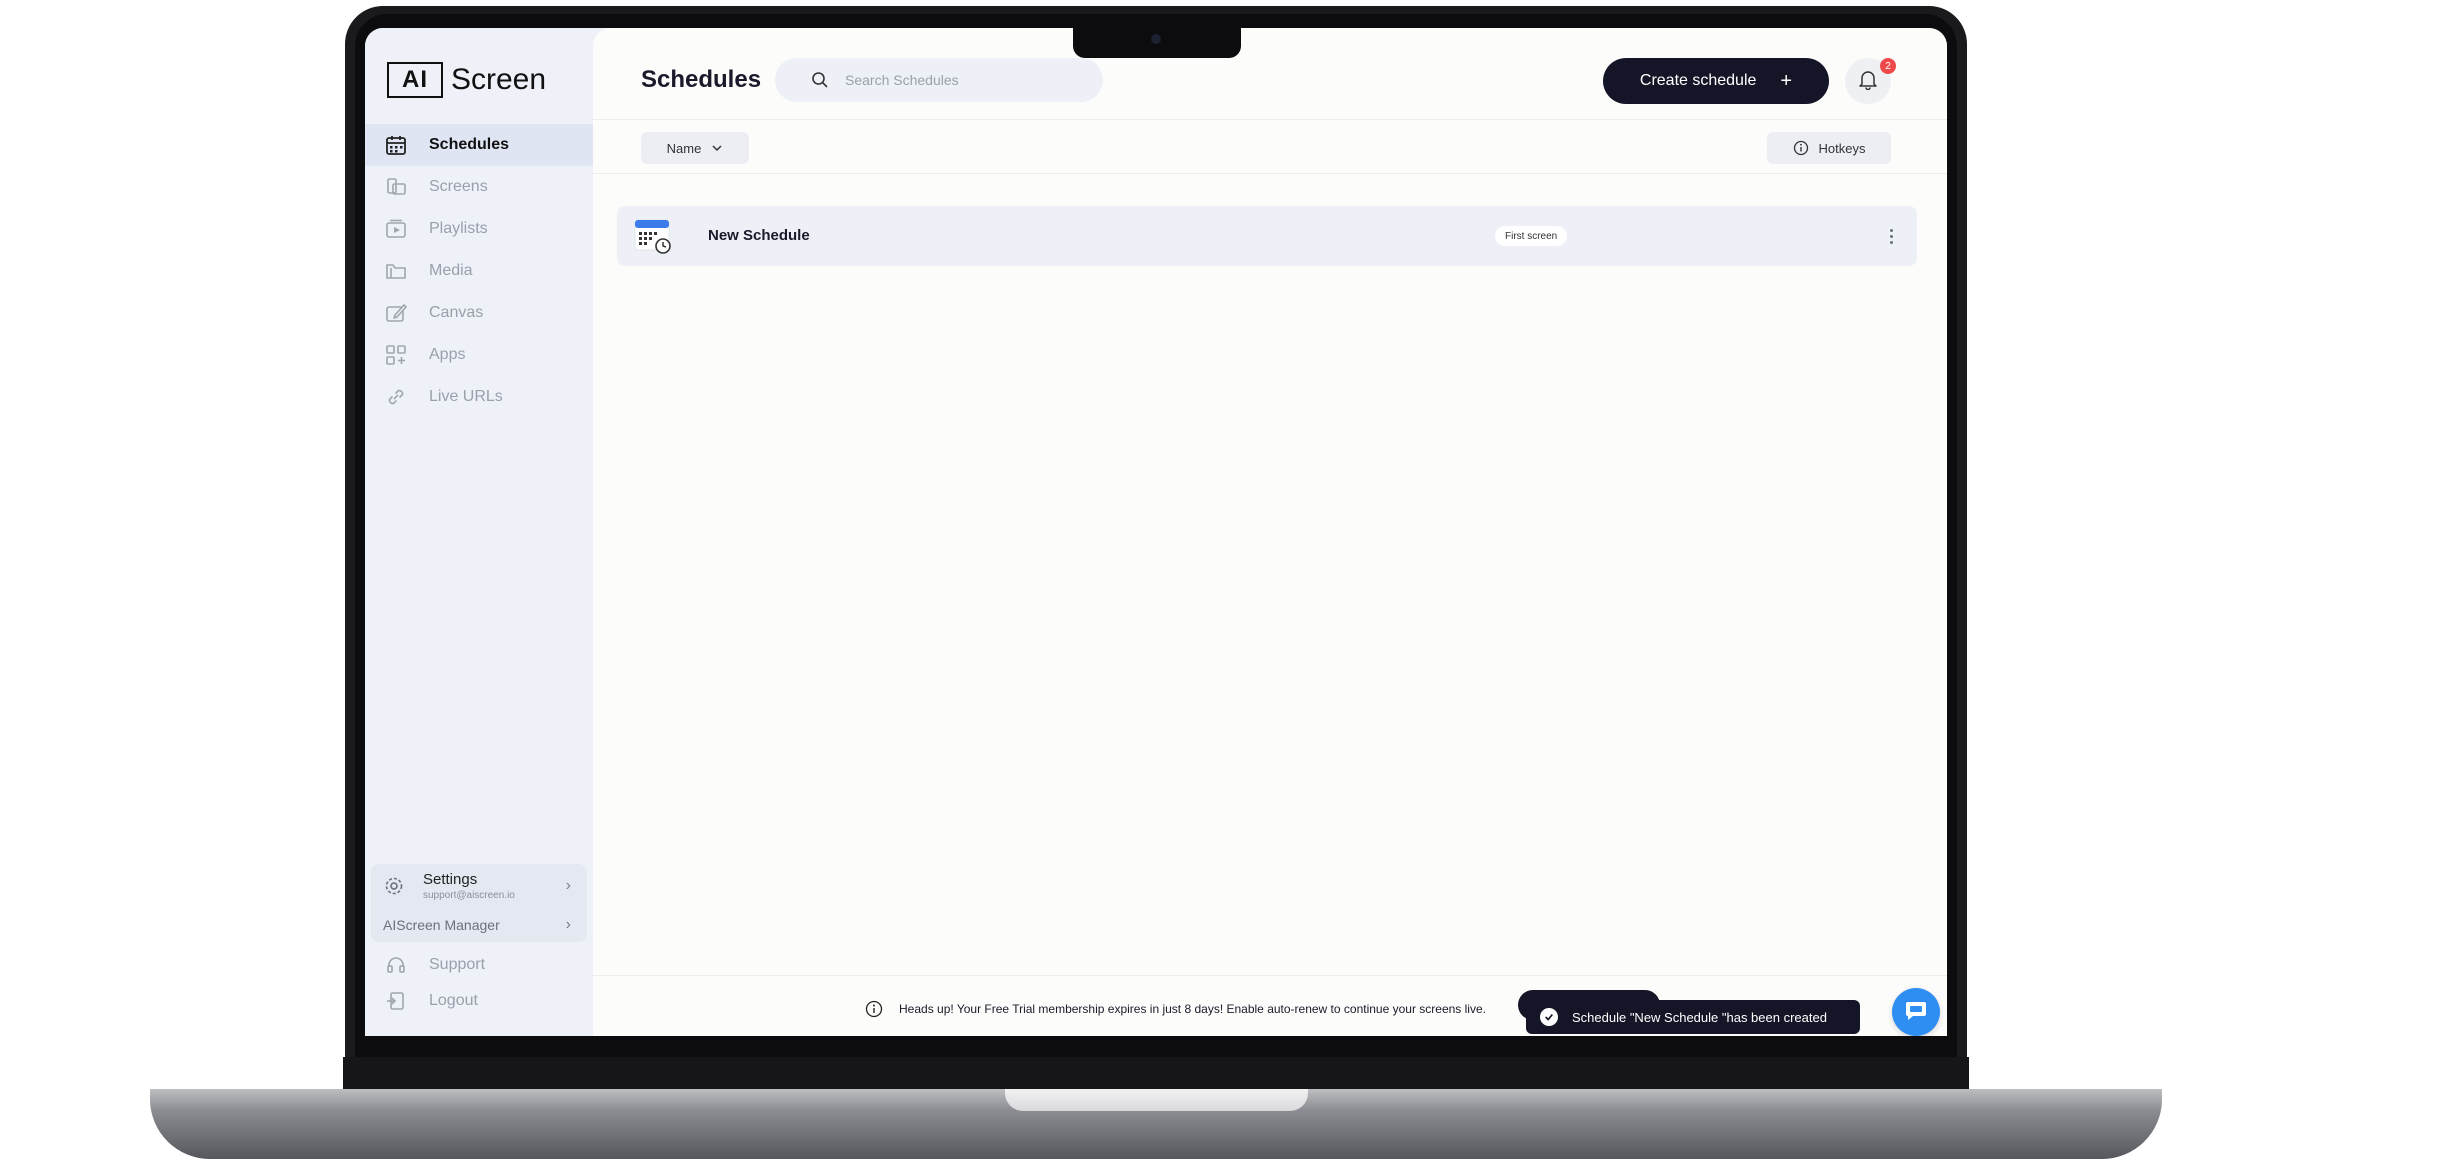 The height and width of the screenshot is (1164, 2460). Describe the element at coordinates (717, 148) in the screenshot. I see `chevron-down-icon` at that location.